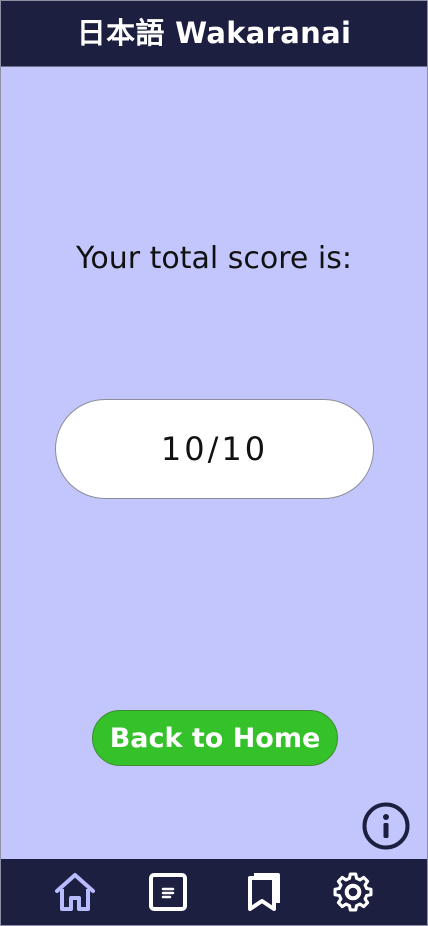  I want to click on app-header: 日本語 Wakaranai, so click(214, 34).